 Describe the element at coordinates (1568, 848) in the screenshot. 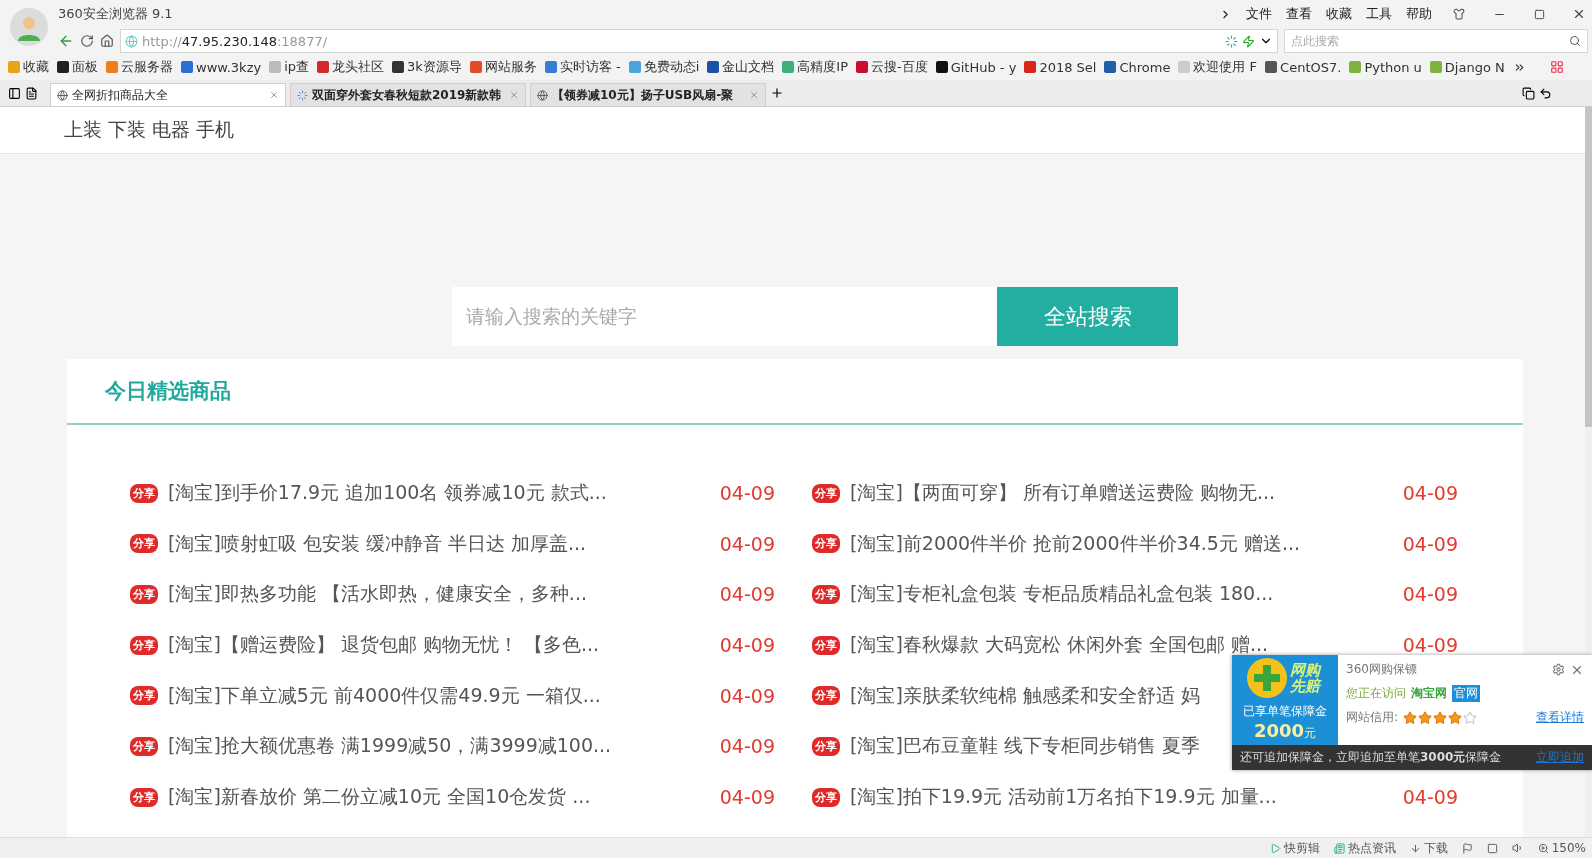

I see `zoom-level: 150%` at that location.